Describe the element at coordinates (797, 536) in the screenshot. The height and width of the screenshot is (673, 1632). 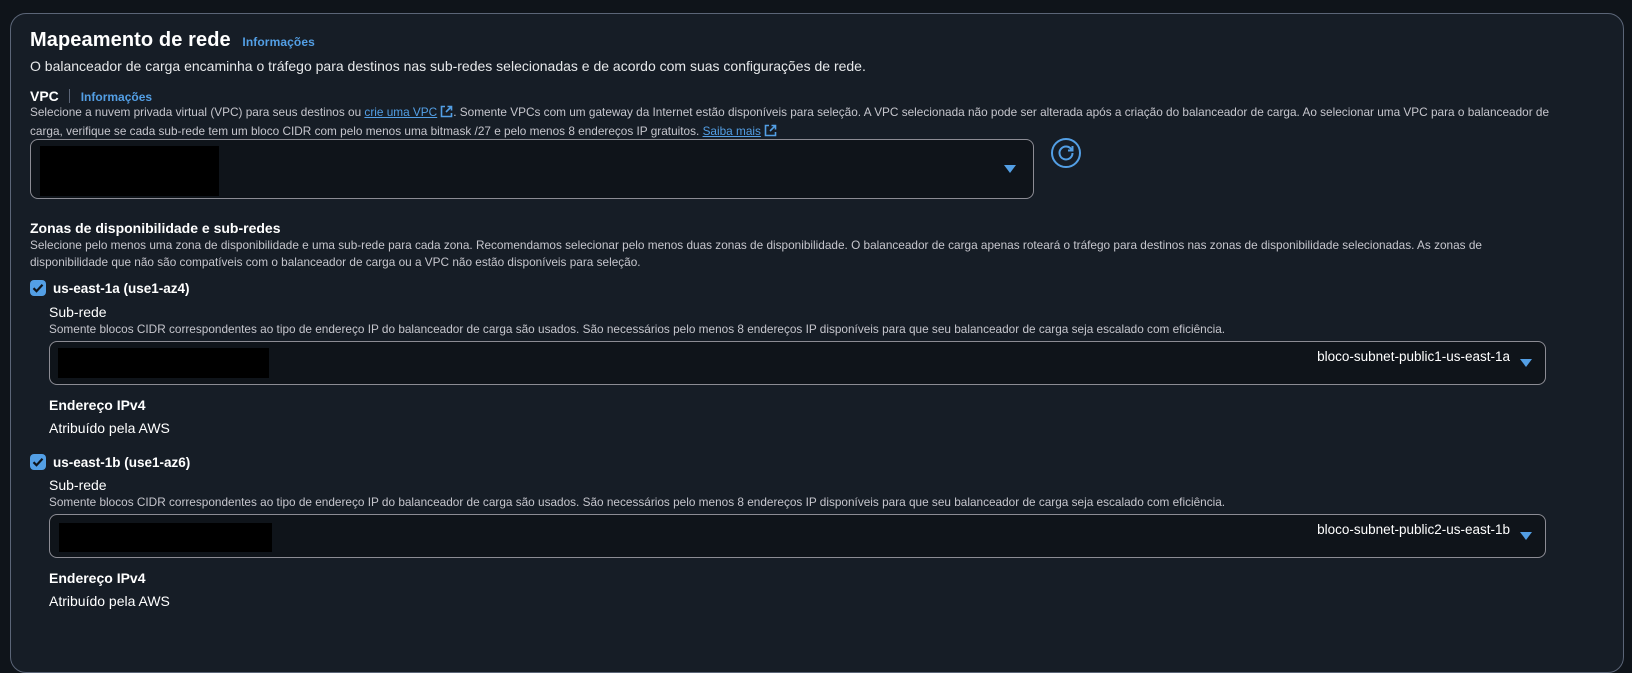
I see `subnet-select-us-east-1b: bloco-subnet-public2-us-east-1b` at that location.